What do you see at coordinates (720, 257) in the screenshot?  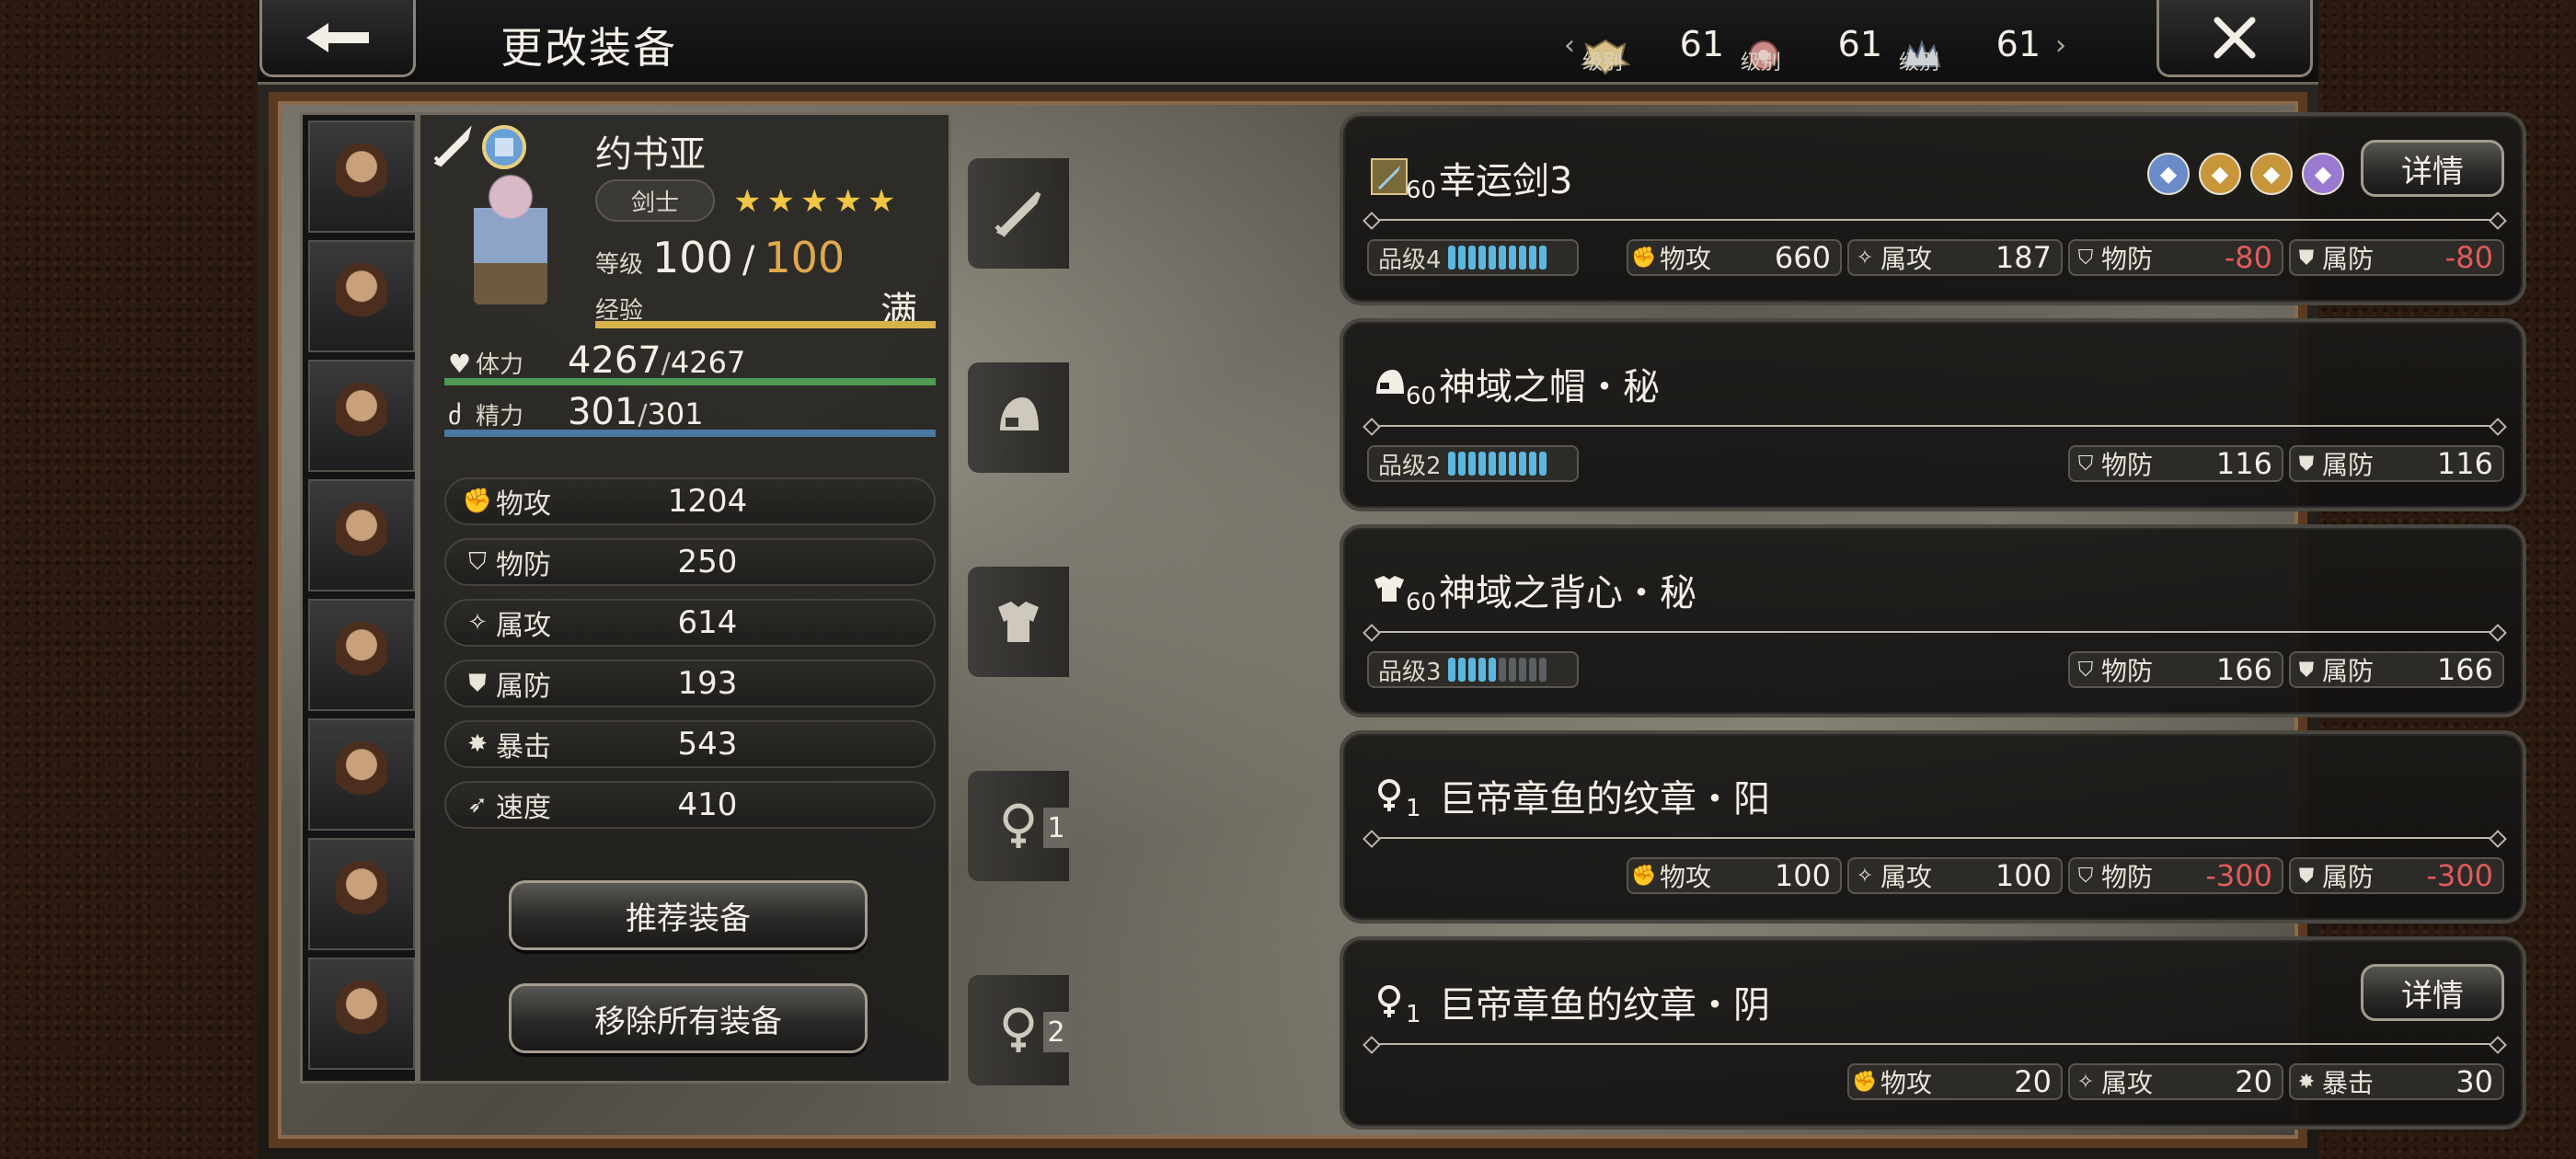 I see `level-row: 等级 100 / 100` at bounding box center [720, 257].